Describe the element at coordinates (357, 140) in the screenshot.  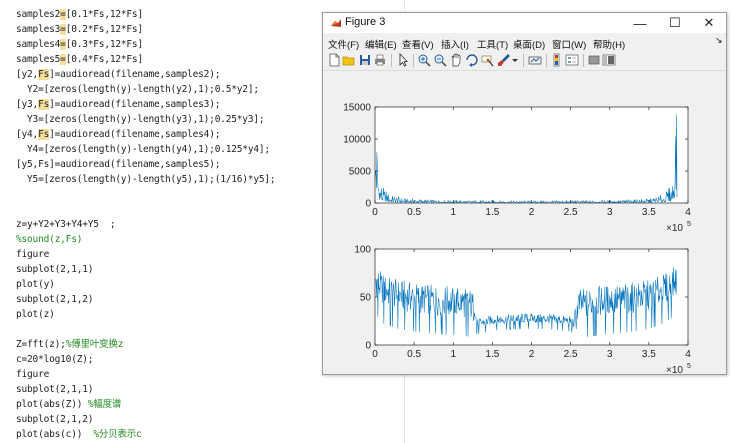
I see `y-tick-label: 10000` at that location.